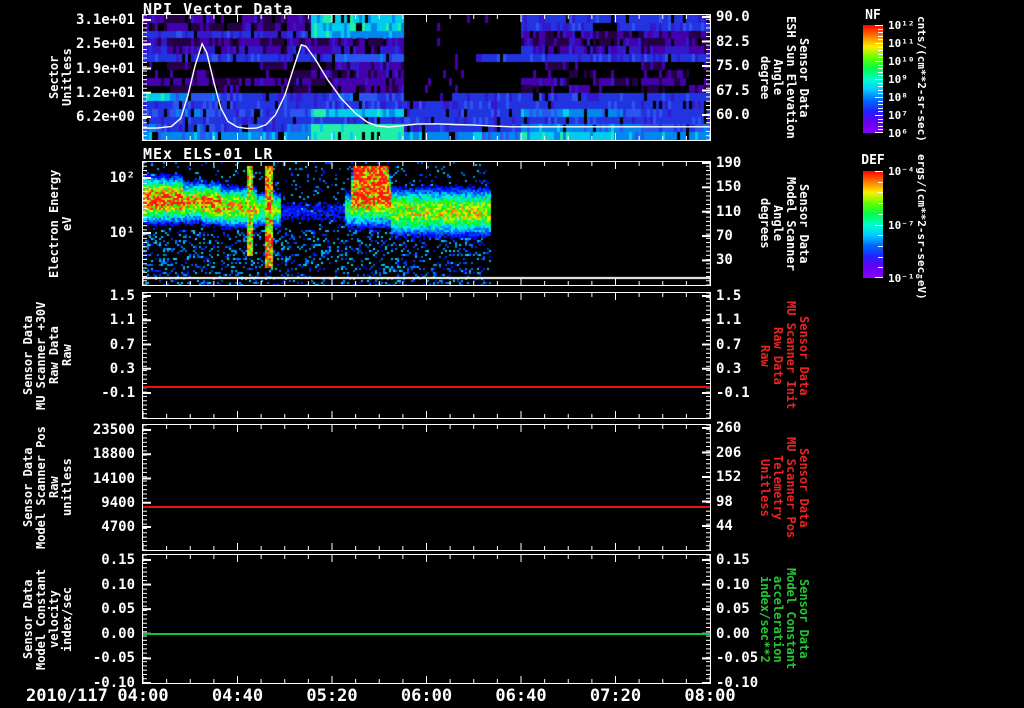 This screenshot has width=1024, height=708. What do you see at coordinates (426, 633) in the screenshot?
I see `model-constant-data-line` at bounding box center [426, 633].